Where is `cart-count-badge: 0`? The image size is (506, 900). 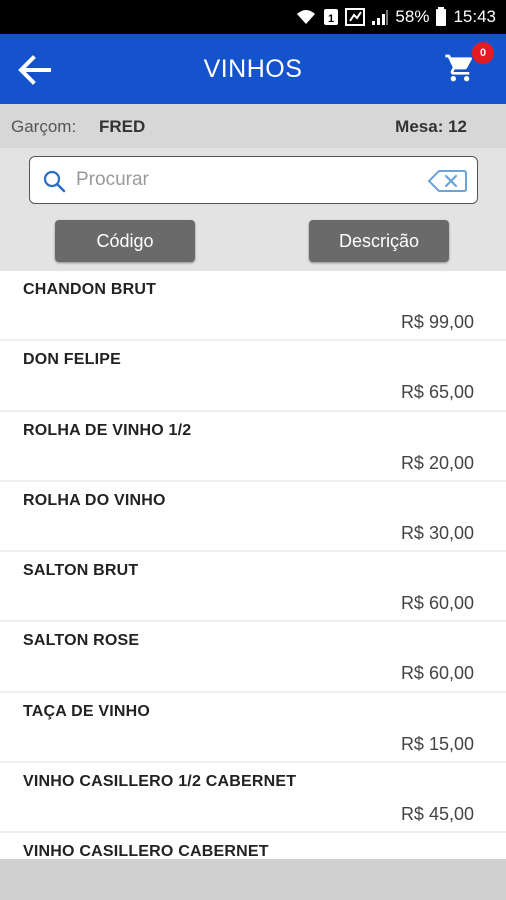 cart-count-badge: 0 is located at coordinates (483, 53).